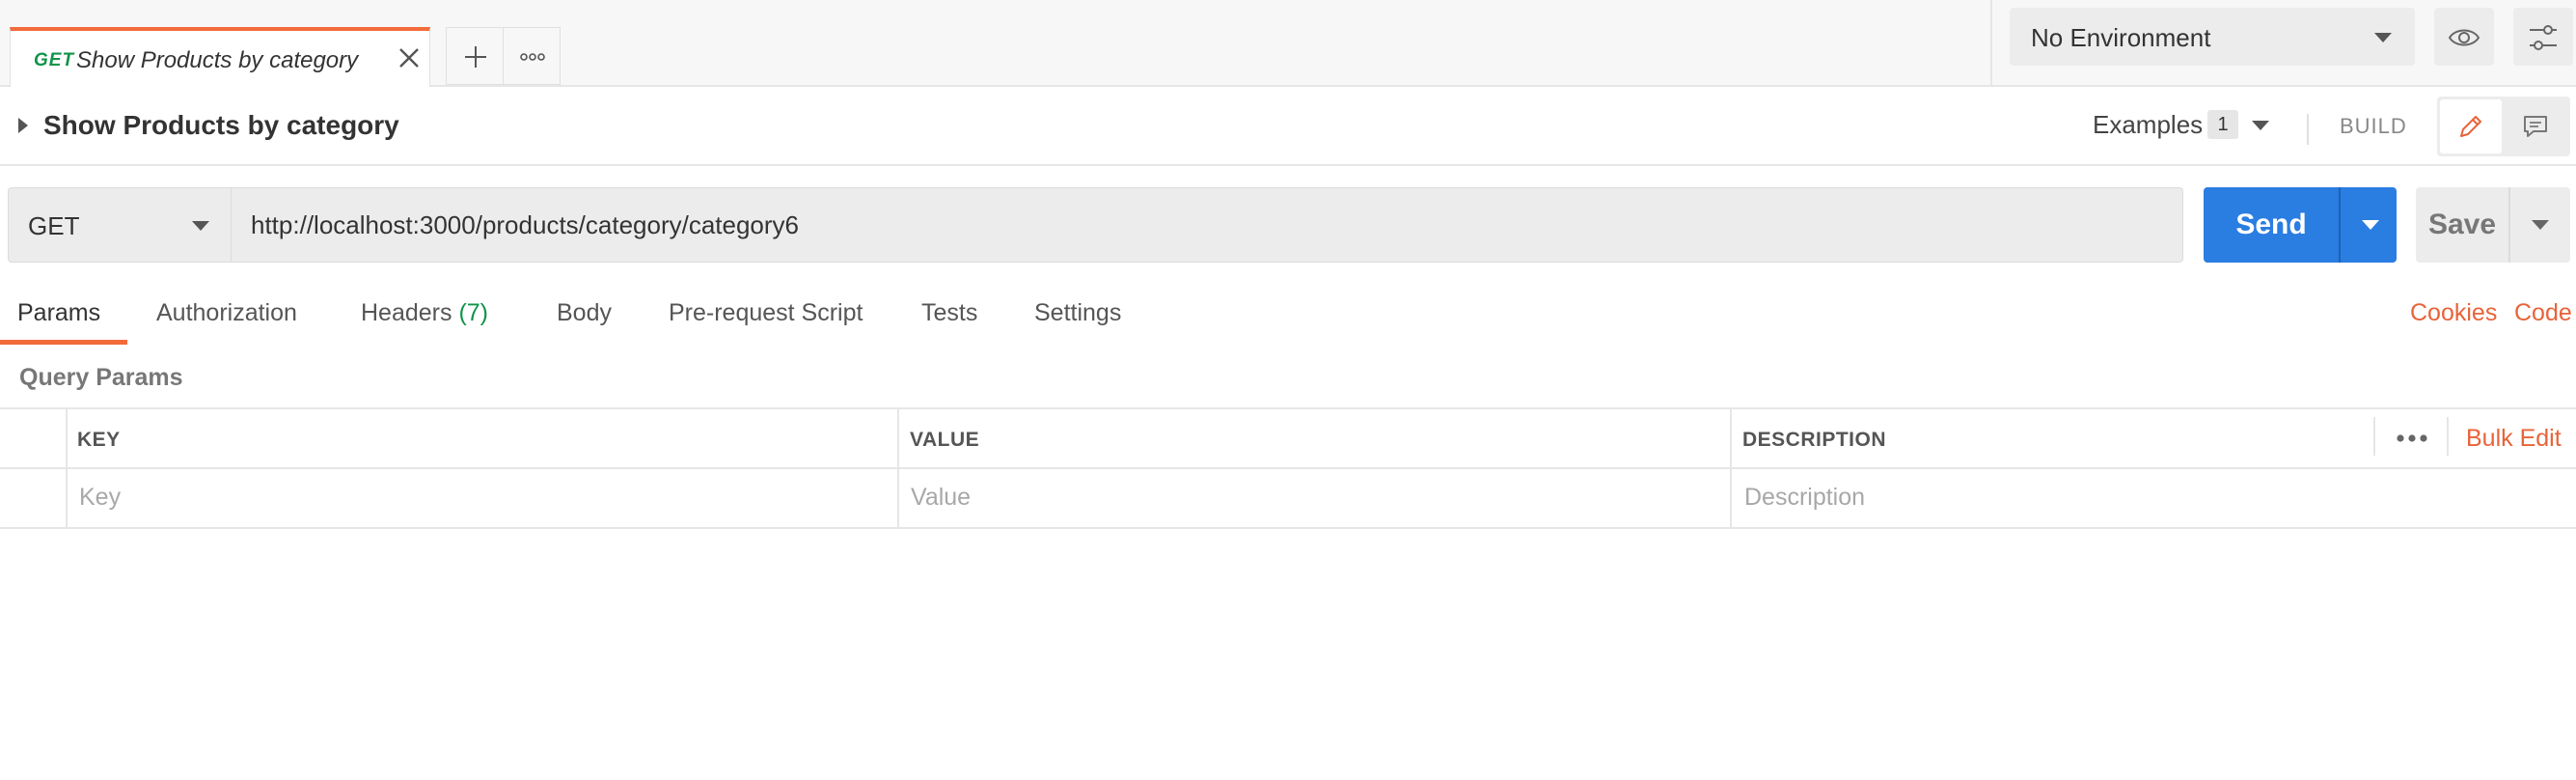  What do you see at coordinates (2514, 439) in the screenshot?
I see `bulk-edit-link: Bulk Edit` at bounding box center [2514, 439].